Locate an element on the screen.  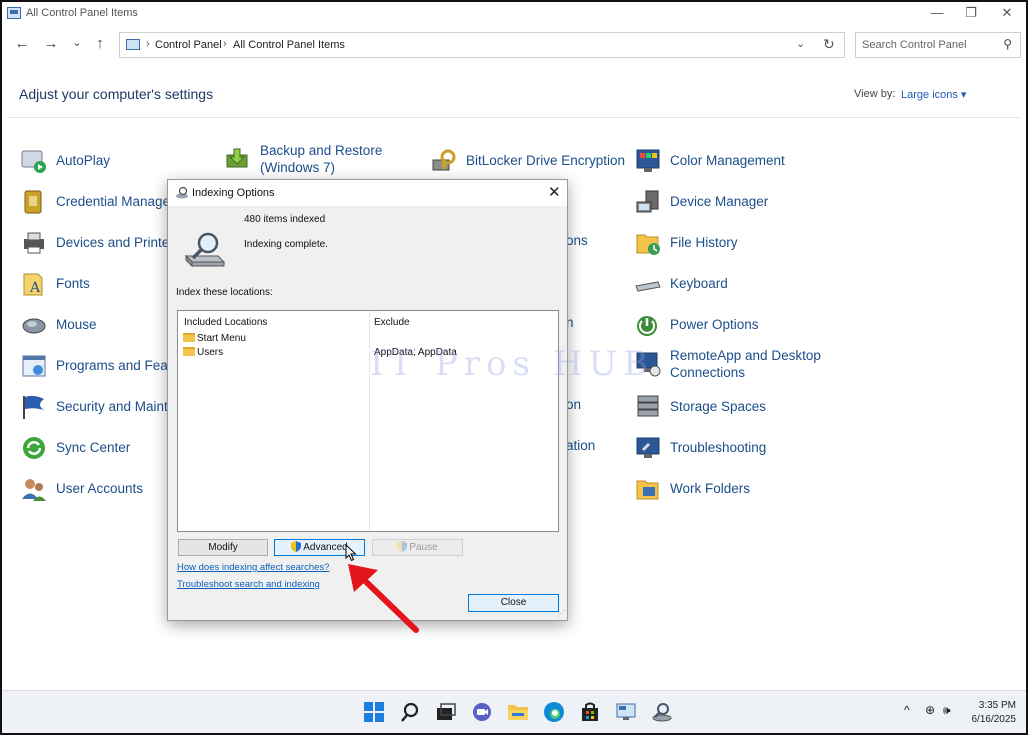
back-button: ← is located at coordinates (22, 43).